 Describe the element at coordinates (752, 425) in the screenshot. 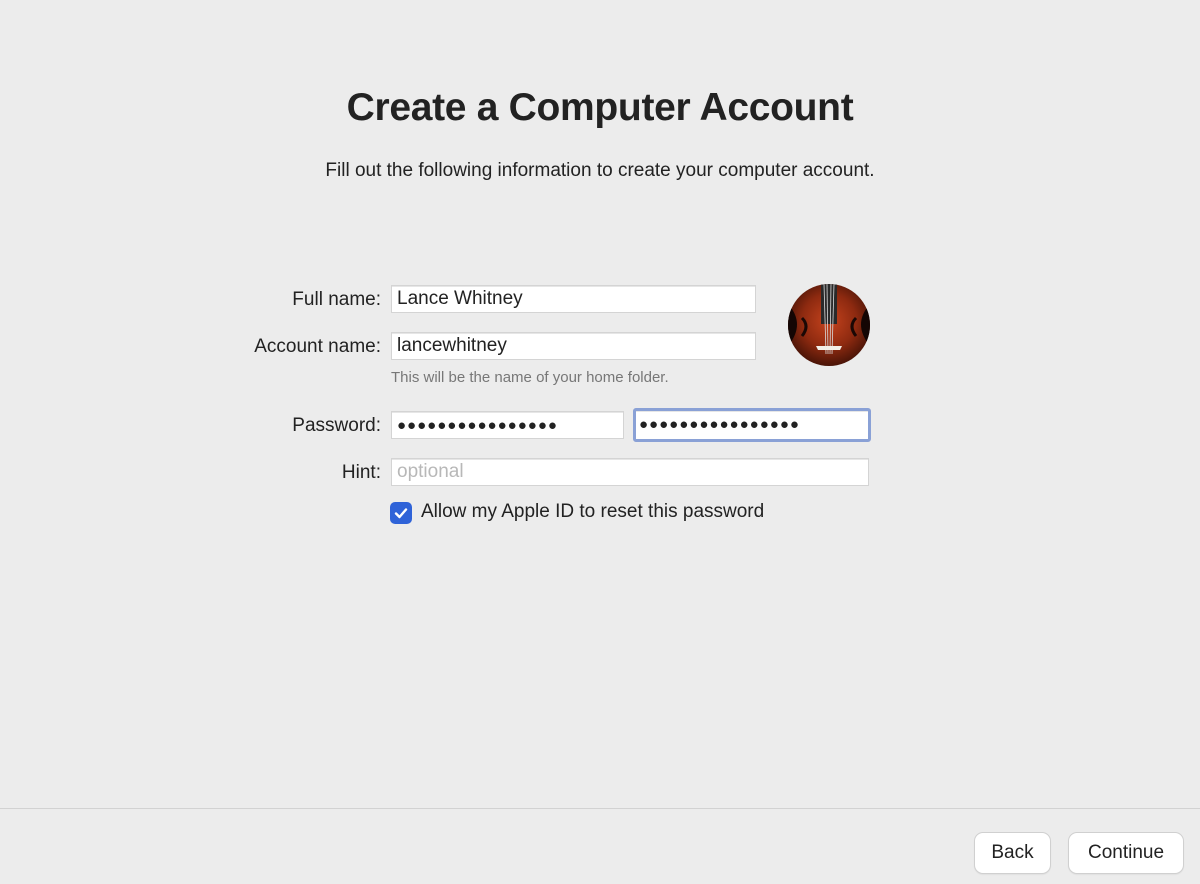

I see `password-verify-field: ●●●●●●●●●●●●●●●●` at that location.